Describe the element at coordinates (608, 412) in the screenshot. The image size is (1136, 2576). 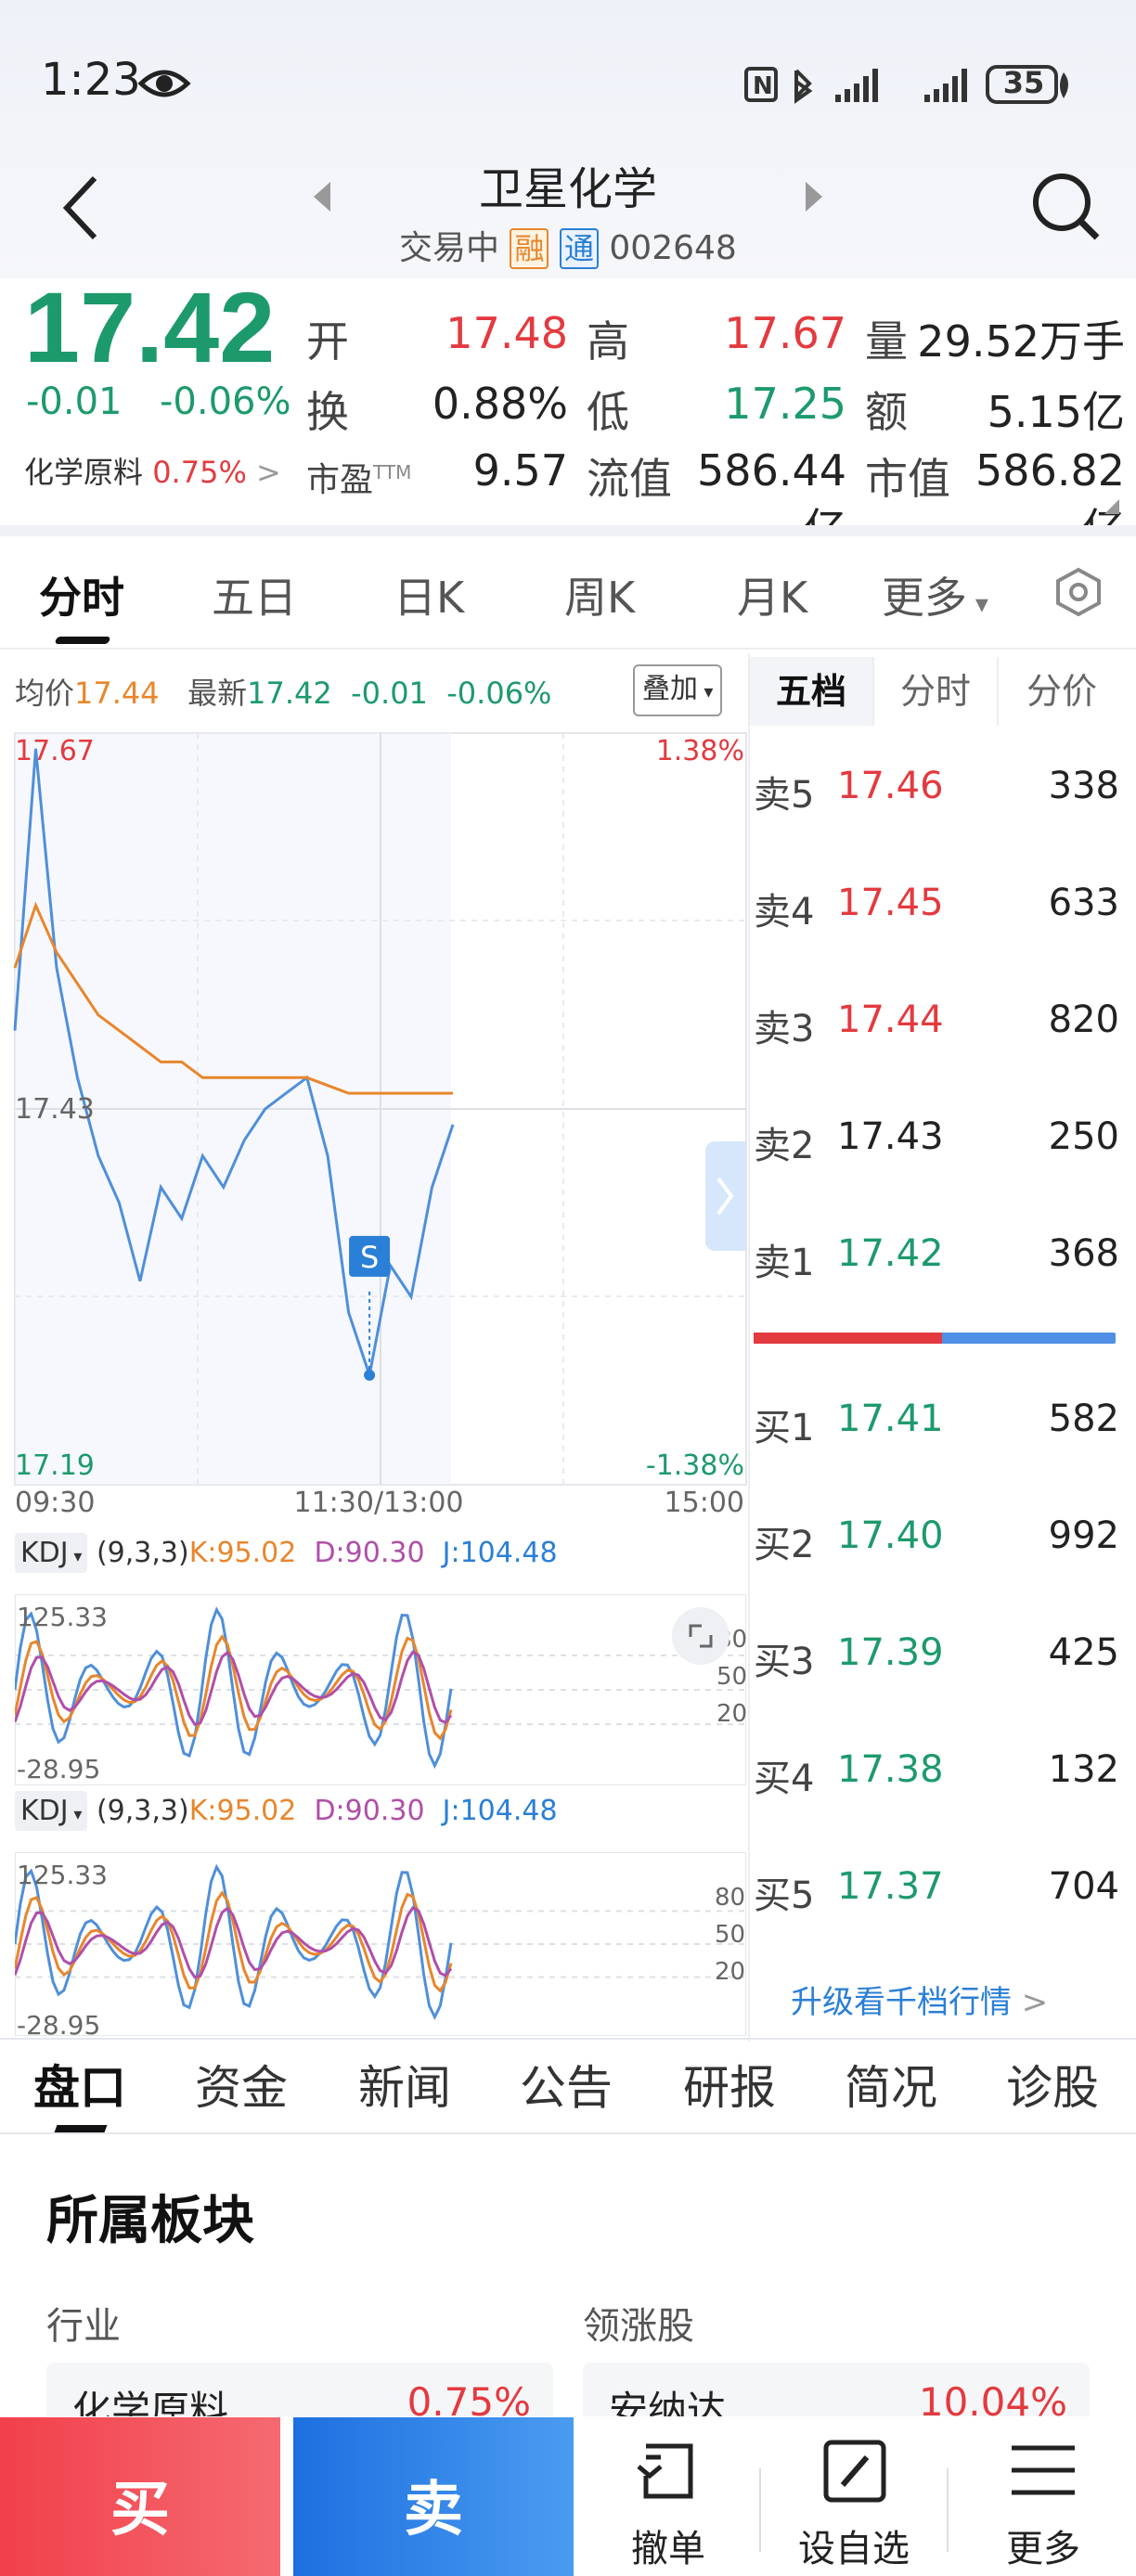
I see `low-label: 低` at that location.